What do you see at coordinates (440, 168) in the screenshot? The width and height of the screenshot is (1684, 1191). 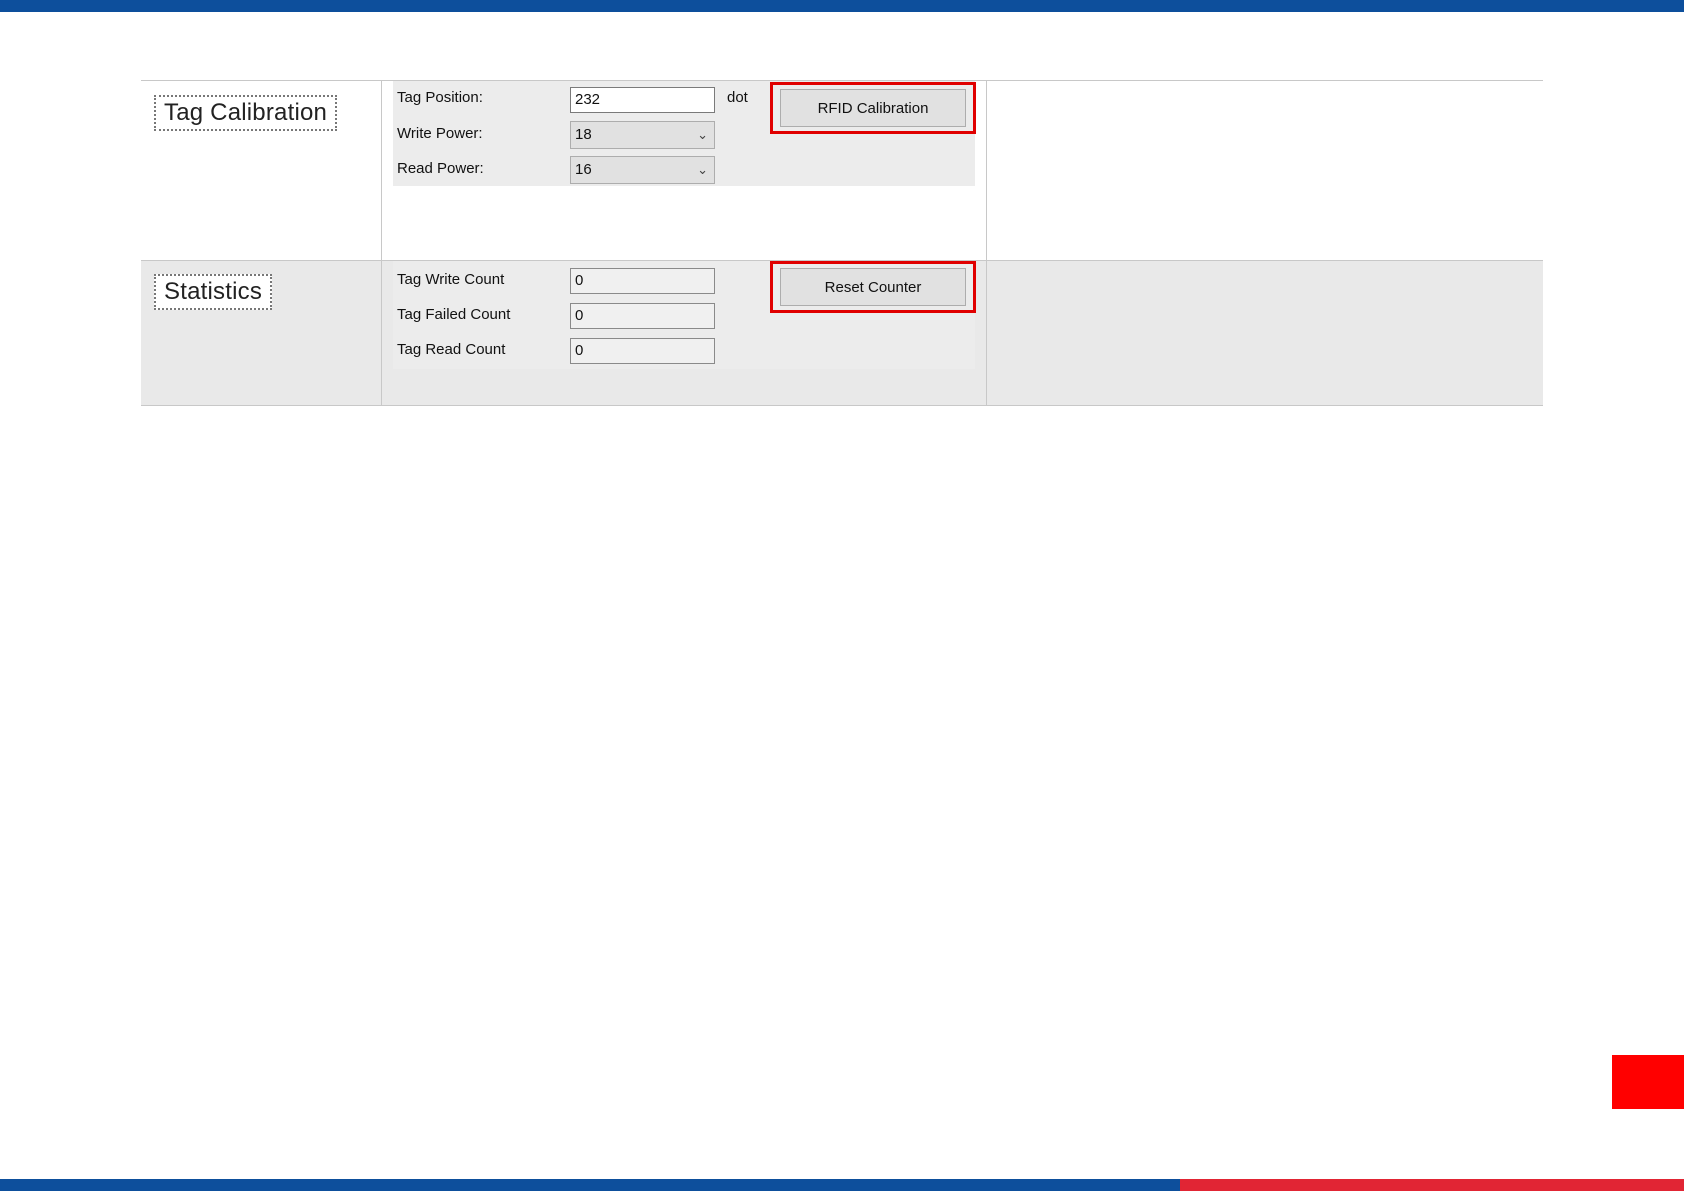 I see `read-power-label: Read Power:` at bounding box center [440, 168].